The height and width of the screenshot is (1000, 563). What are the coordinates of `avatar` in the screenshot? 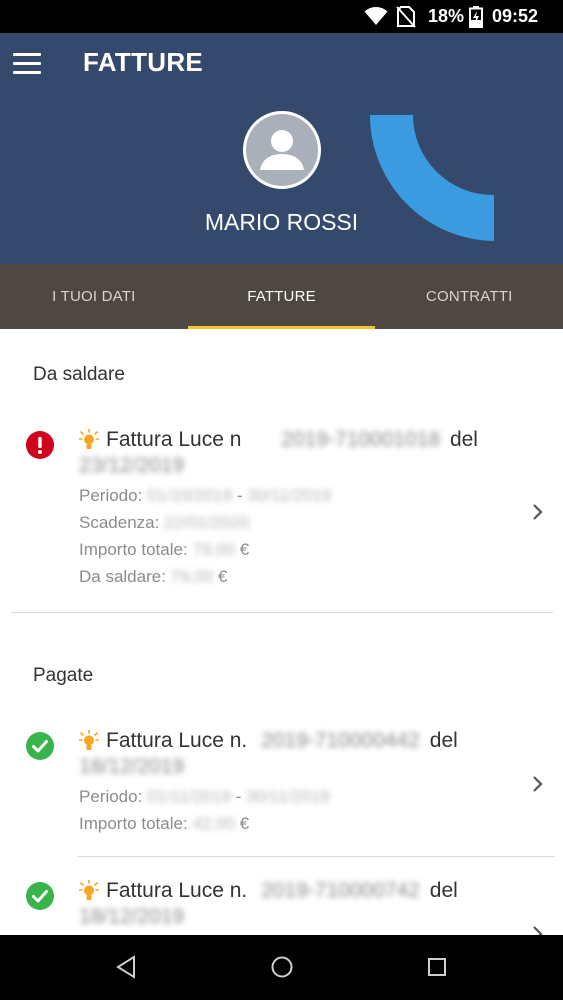 It's located at (282, 150).